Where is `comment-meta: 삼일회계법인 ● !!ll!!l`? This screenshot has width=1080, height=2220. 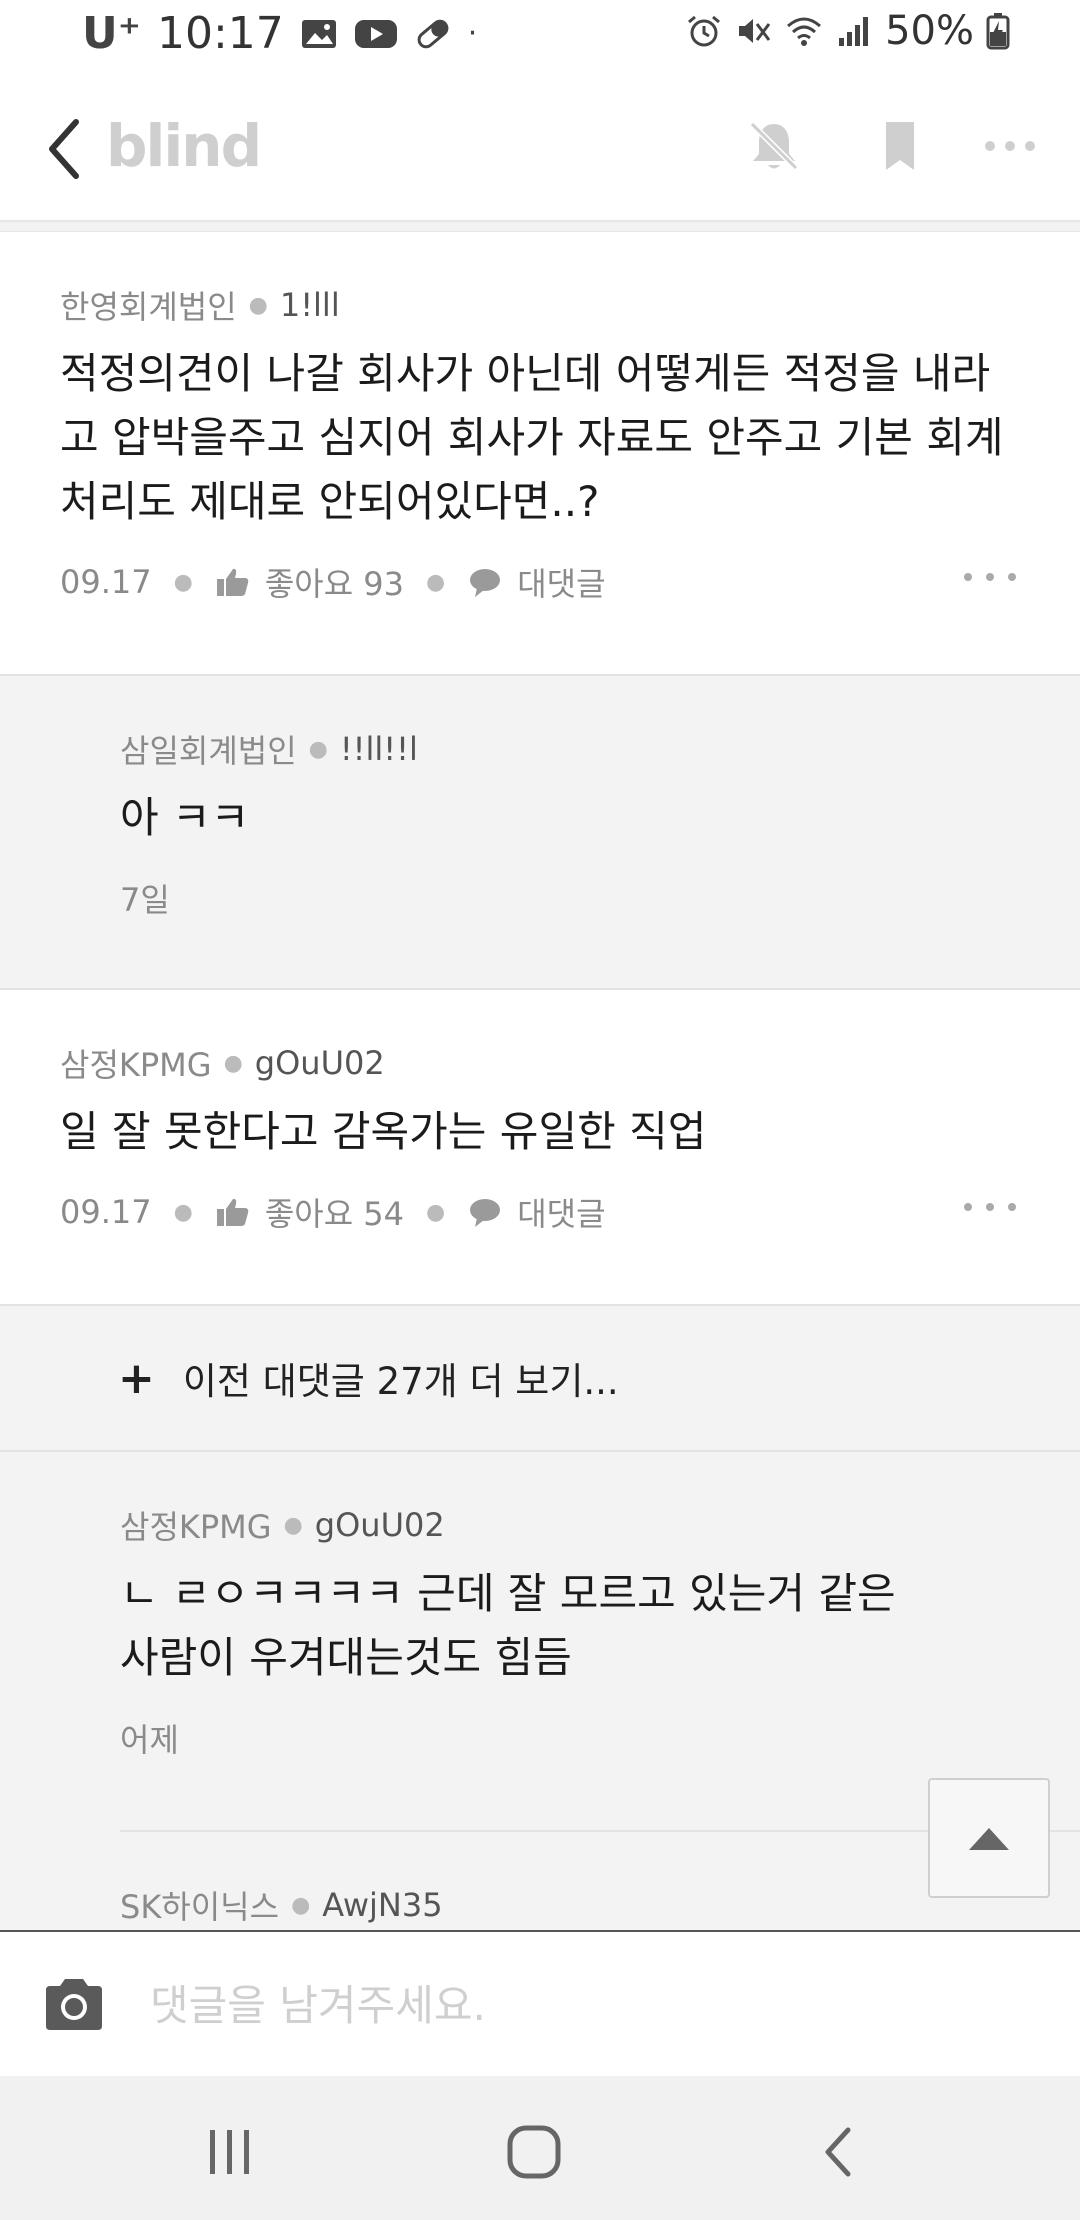
comment-meta: 삼일회계법인 ● !!ll!!l is located at coordinates (570, 749).